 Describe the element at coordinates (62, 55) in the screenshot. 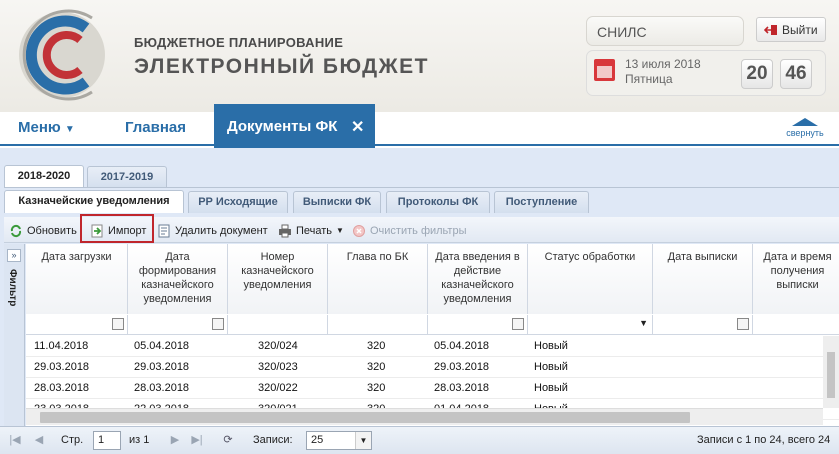

I see `logo-icon` at that location.